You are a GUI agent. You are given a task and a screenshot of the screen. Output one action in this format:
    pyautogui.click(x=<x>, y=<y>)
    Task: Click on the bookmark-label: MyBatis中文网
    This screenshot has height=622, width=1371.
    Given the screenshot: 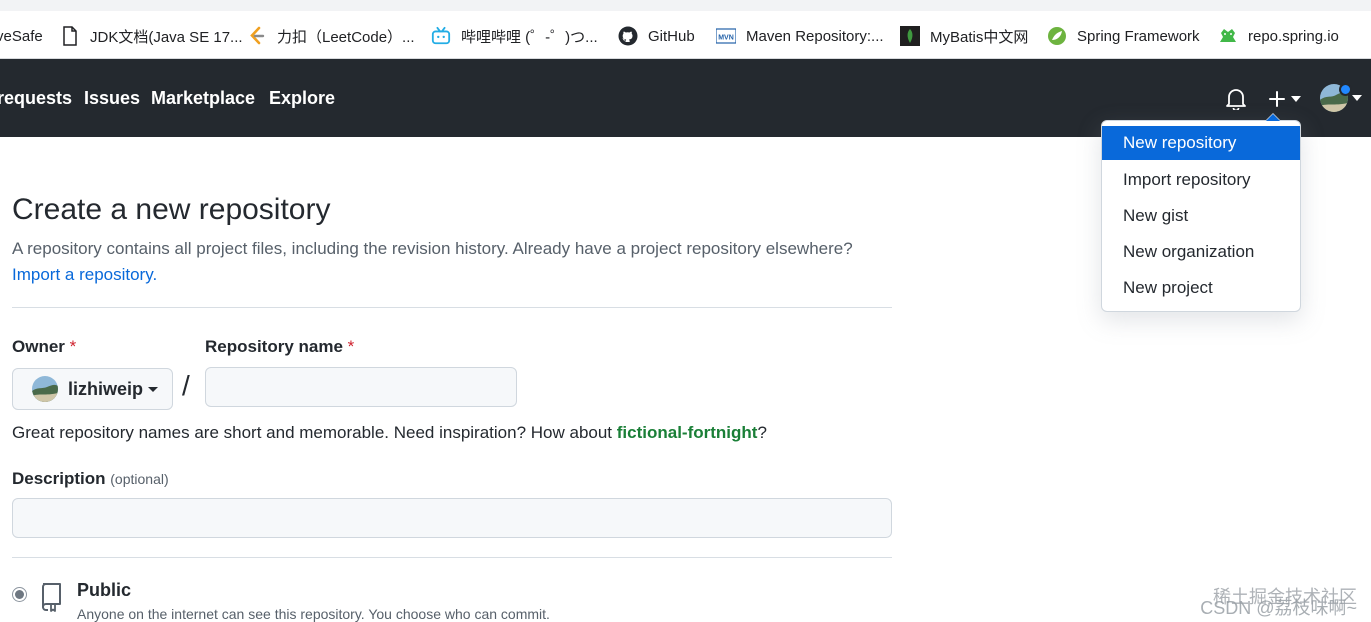 What is the action you would take?
    pyautogui.click(x=979, y=37)
    